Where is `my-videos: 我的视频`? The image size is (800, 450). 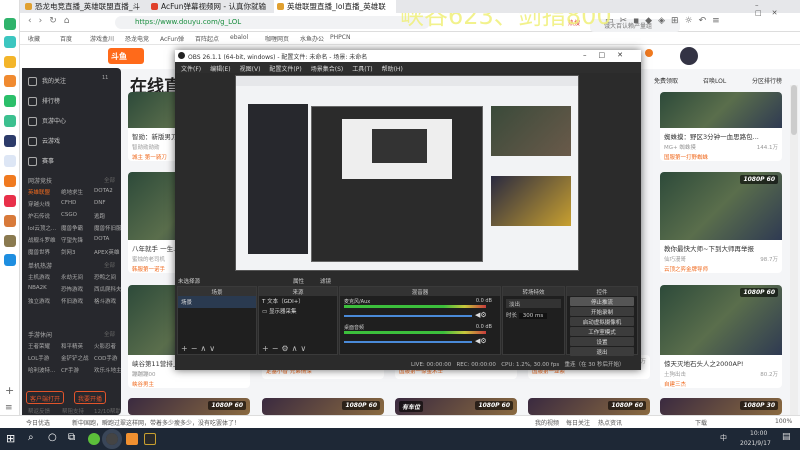 my-videos: 我的视频 is located at coordinates (547, 422).